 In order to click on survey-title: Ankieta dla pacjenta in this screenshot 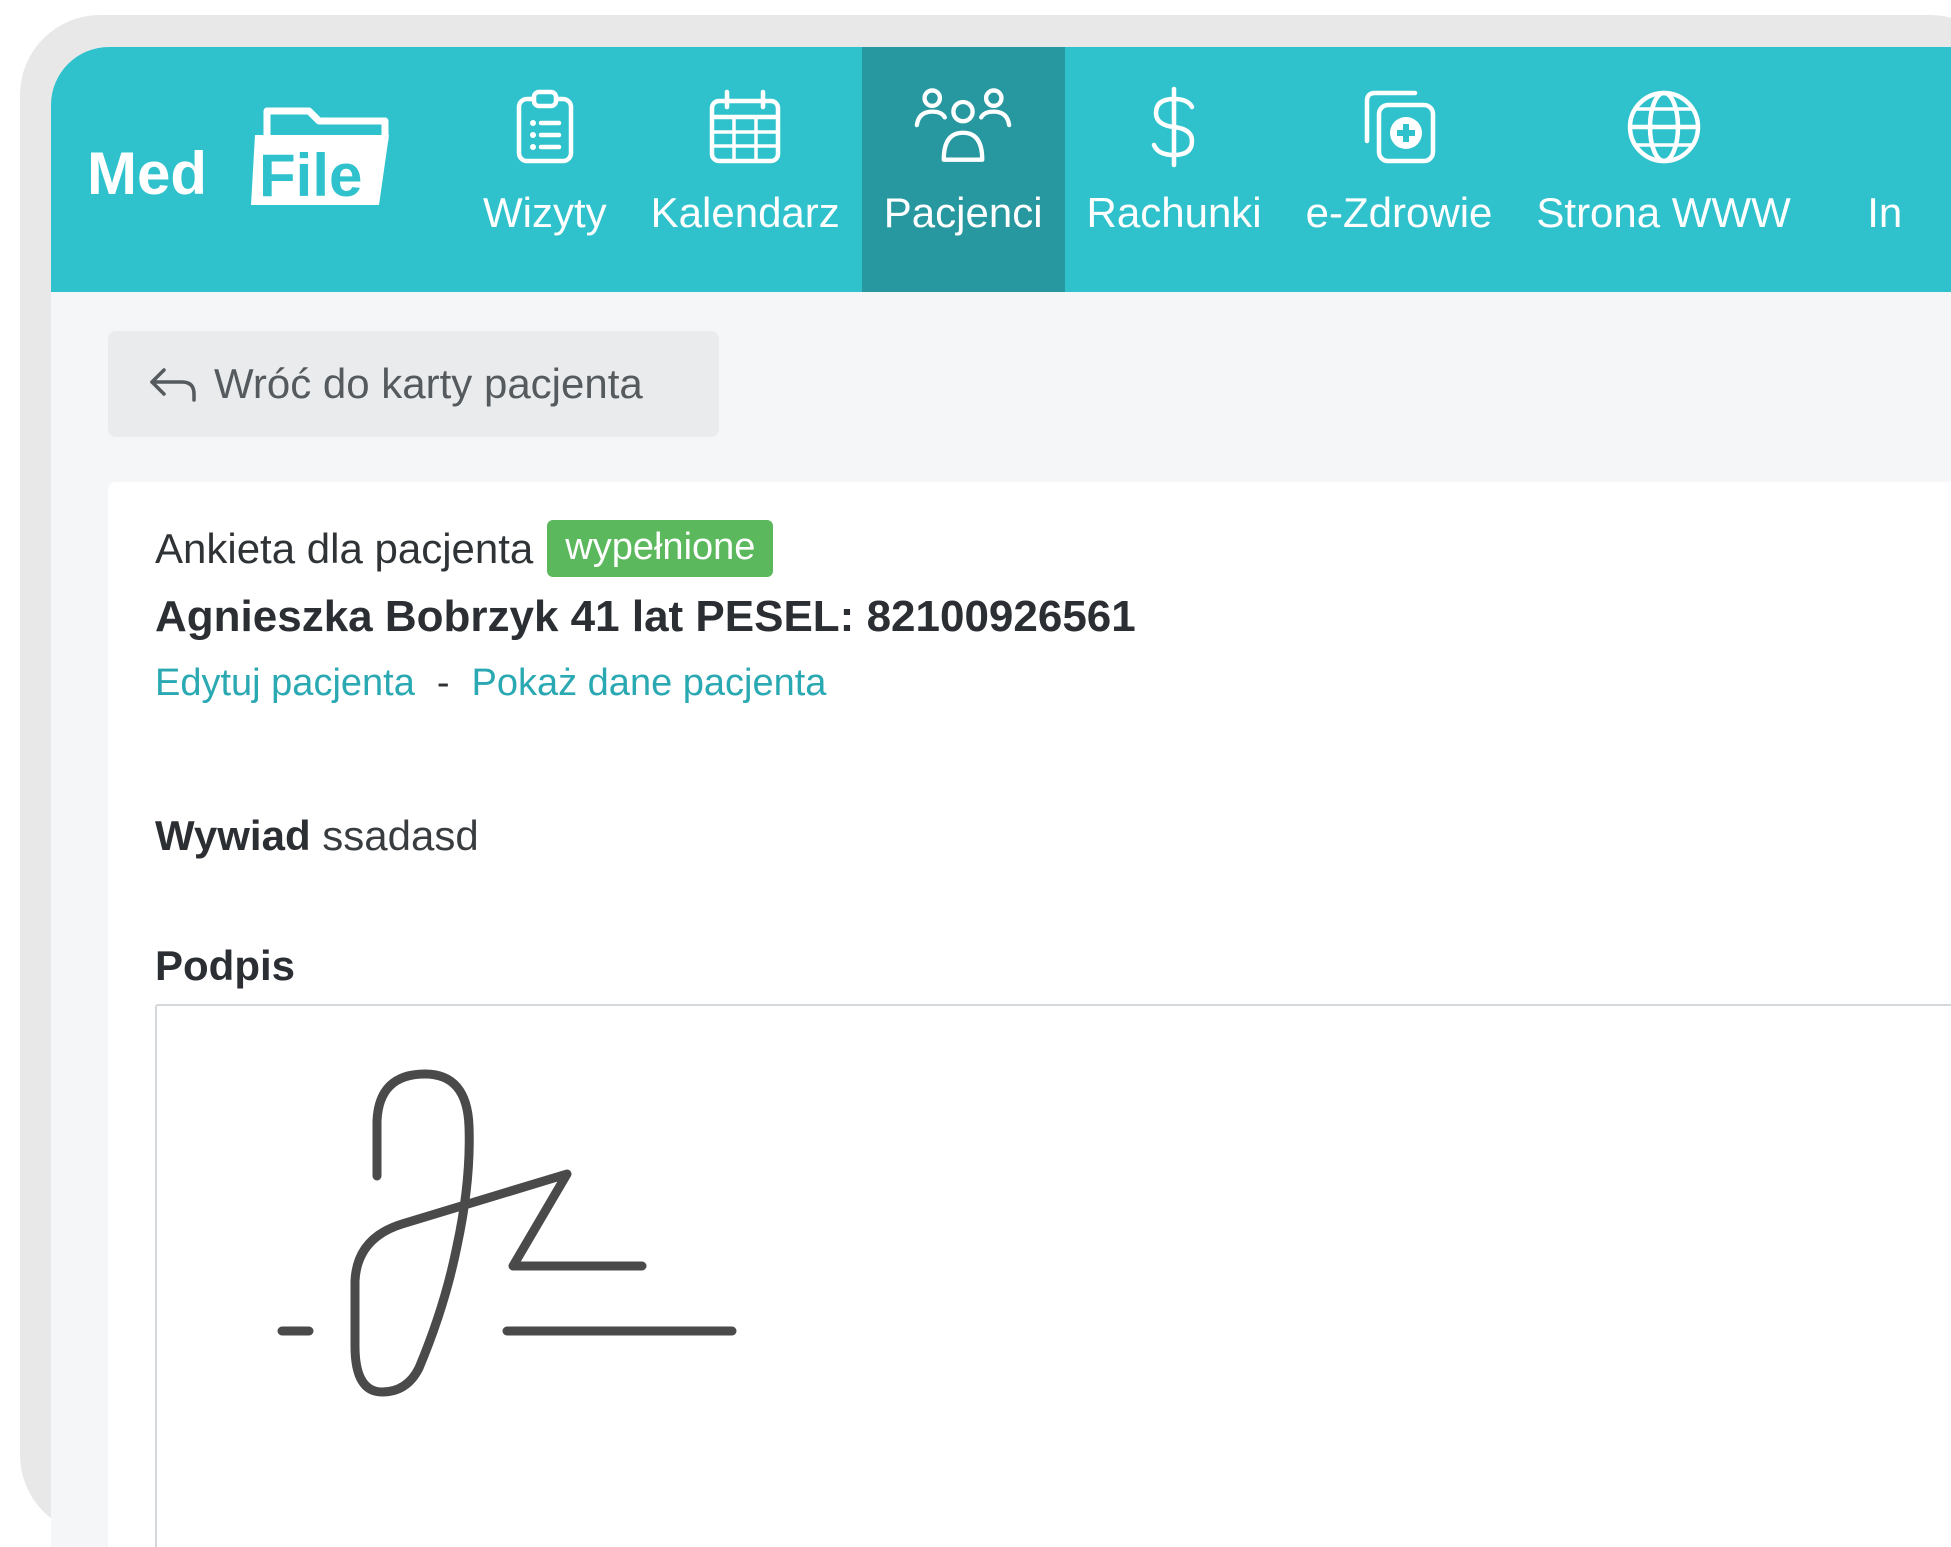, I will do `click(344, 548)`.